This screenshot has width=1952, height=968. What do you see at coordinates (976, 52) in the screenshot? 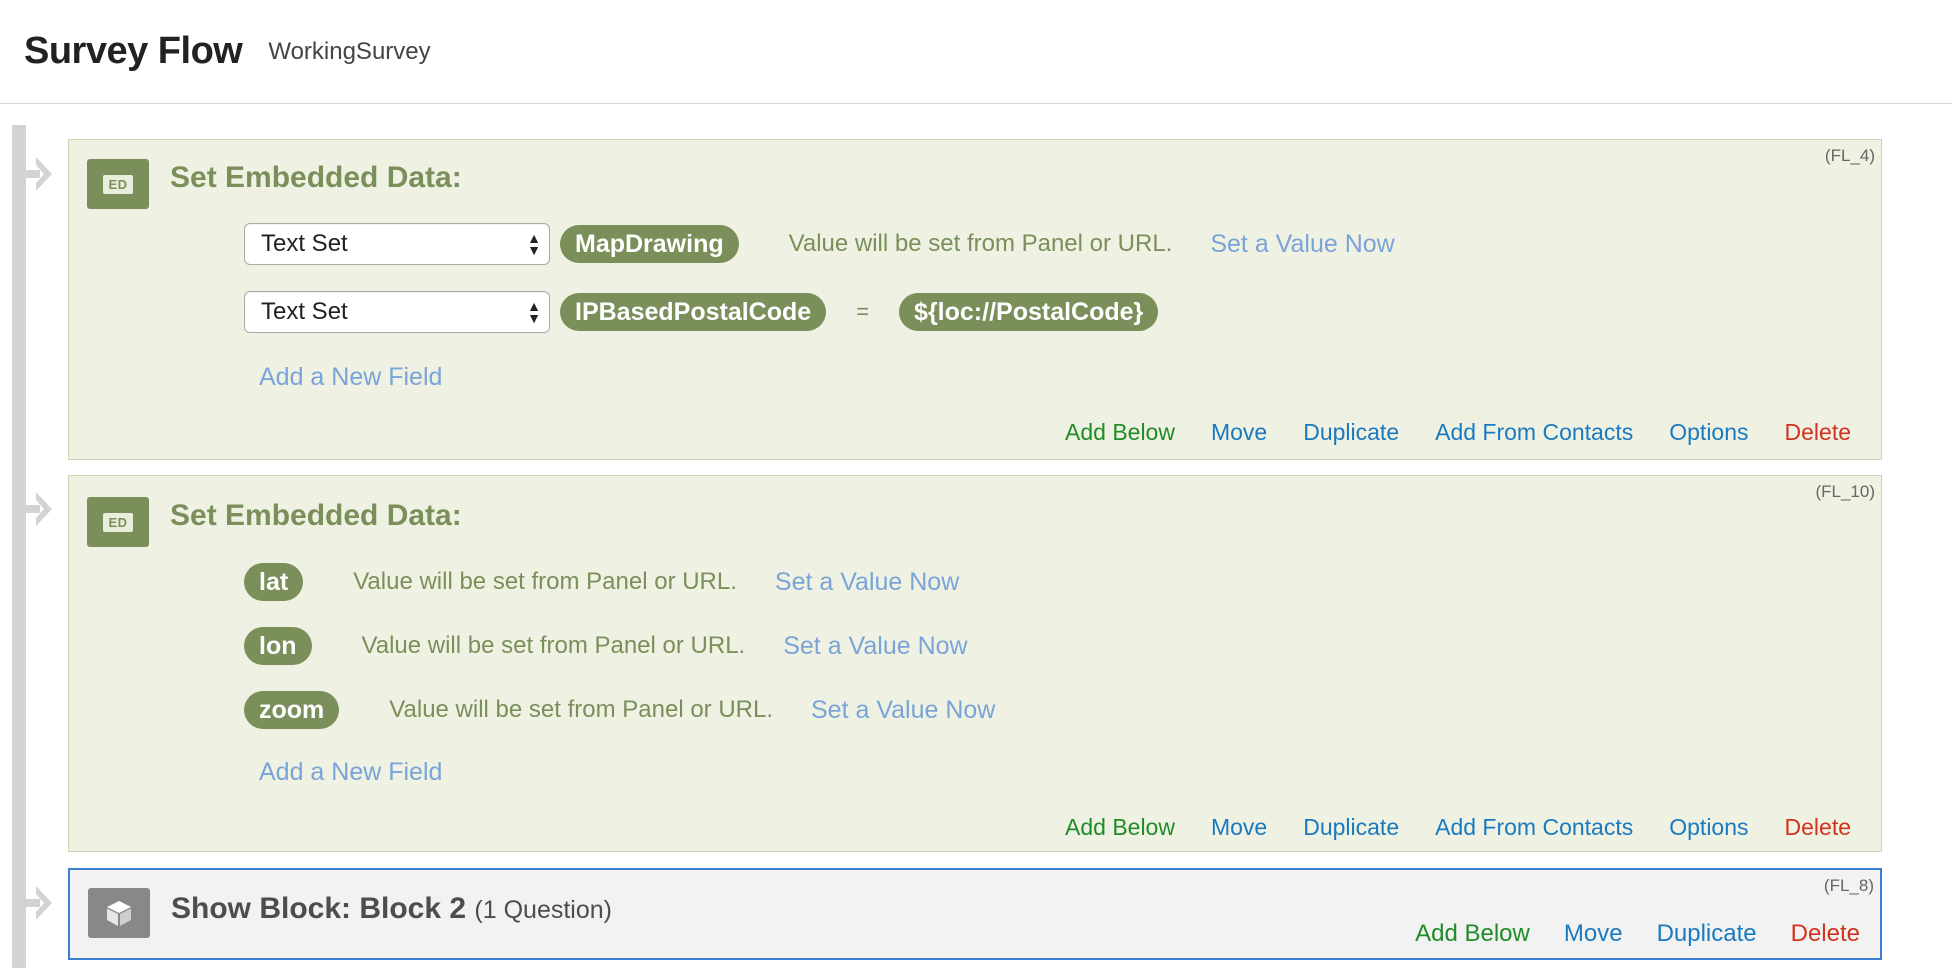
I see `page-header: Survey Flow WorkingSurvey` at bounding box center [976, 52].